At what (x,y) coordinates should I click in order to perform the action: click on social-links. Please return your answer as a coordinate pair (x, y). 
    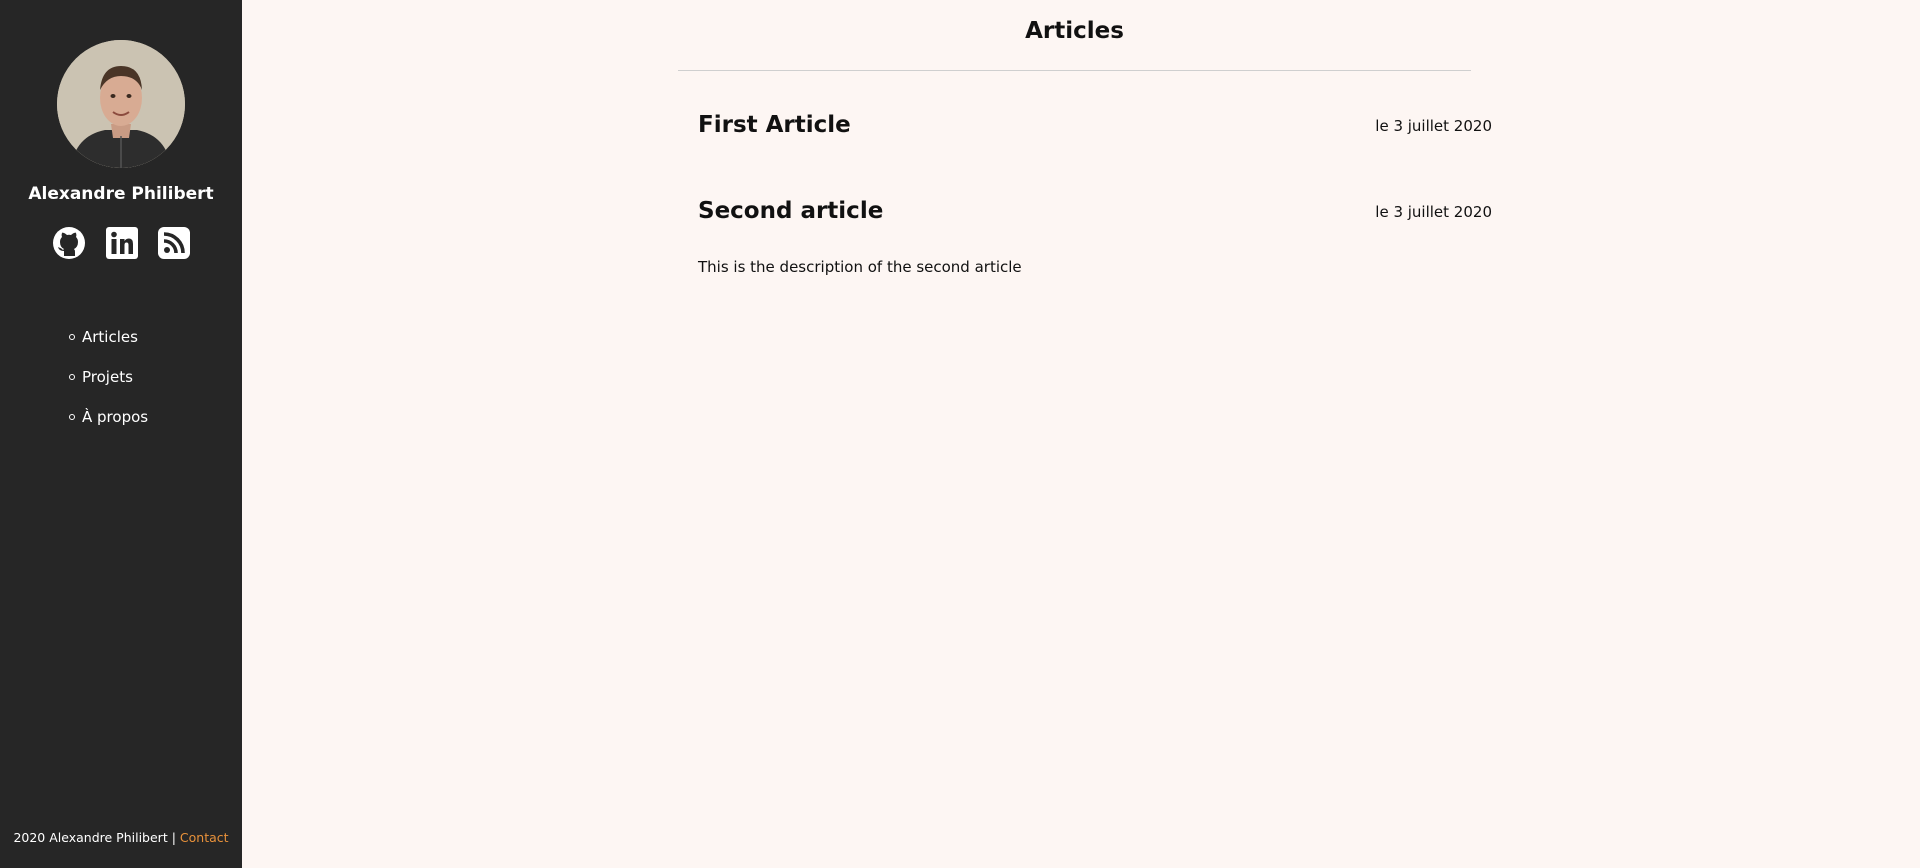
    Looking at the image, I should click on (122, 244).